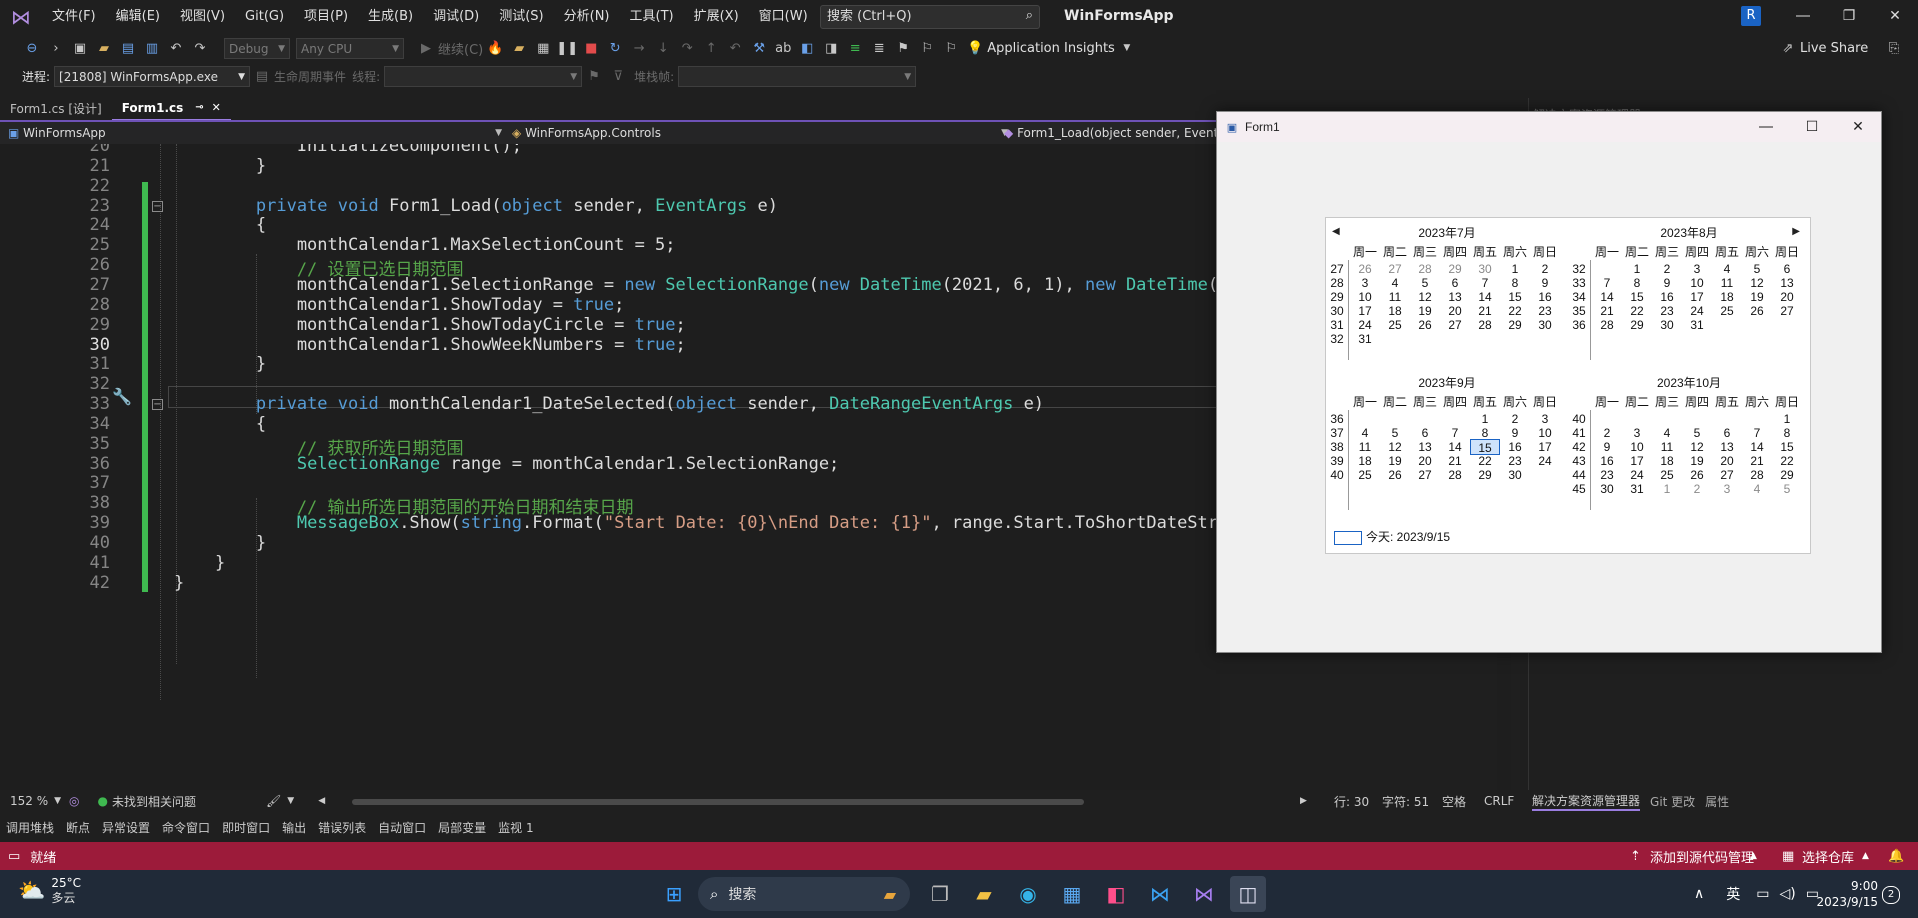 The image size is (1918, 918). What do you see at coordinates (1828, 856) in the screenshot?
I see `select-repository-button: 选择仓库` at bounding box center [1828, 856].